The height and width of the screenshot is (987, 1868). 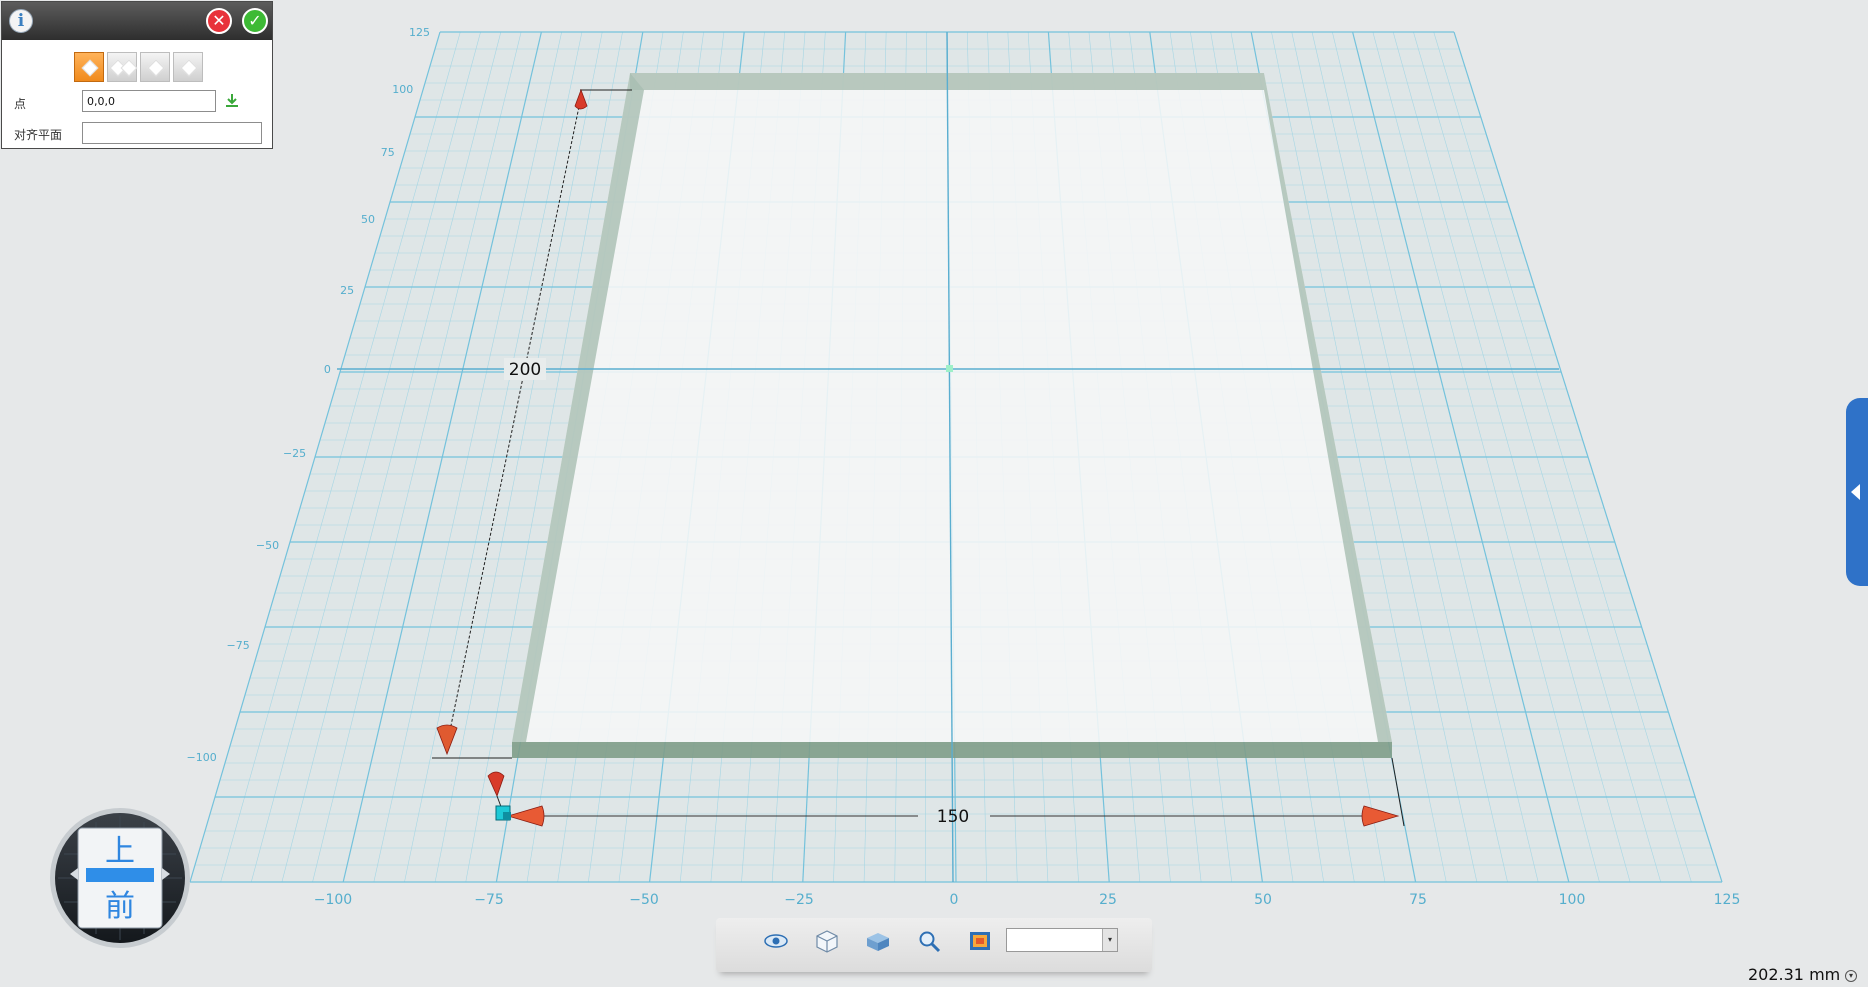 I want to click on readout-chevron-icon: ▾, so click(x=1851, y=976).